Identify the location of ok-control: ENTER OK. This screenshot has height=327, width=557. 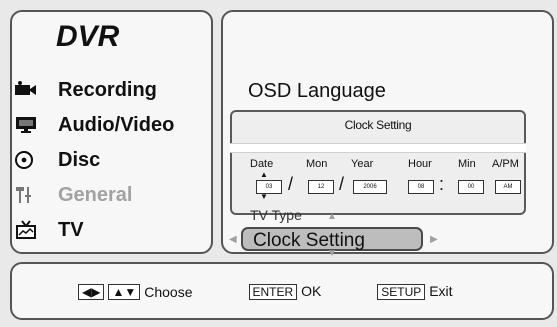
(285, 291).